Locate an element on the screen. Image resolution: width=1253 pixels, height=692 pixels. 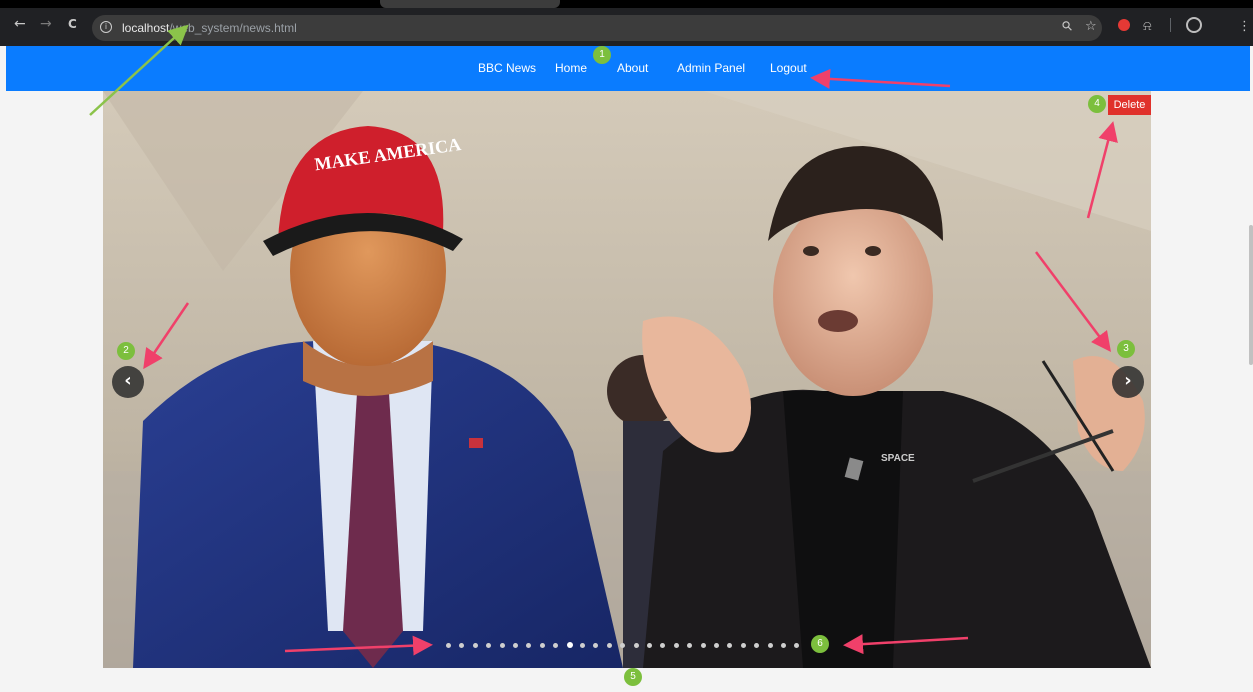
back-icon: ← is located at coordinates (20, 24).